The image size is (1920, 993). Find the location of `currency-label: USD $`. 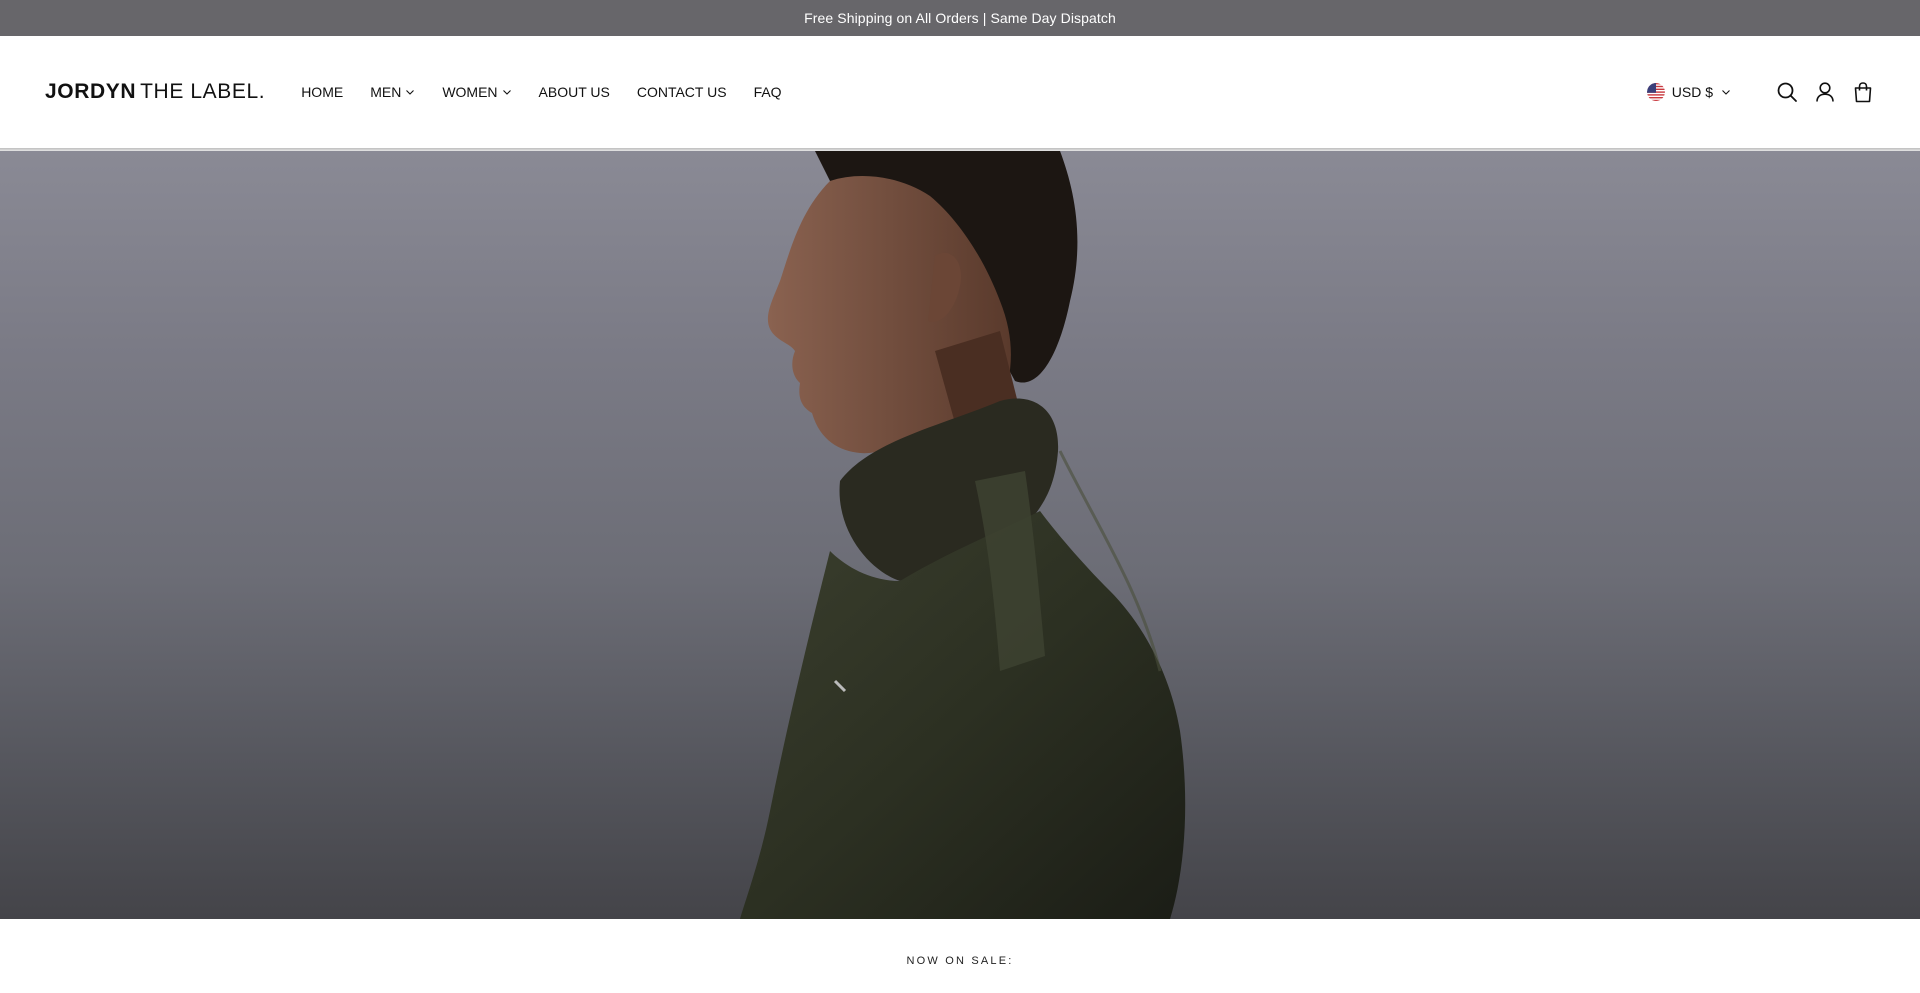

currency-label: USD $ is located at coordinates (1692, 92).